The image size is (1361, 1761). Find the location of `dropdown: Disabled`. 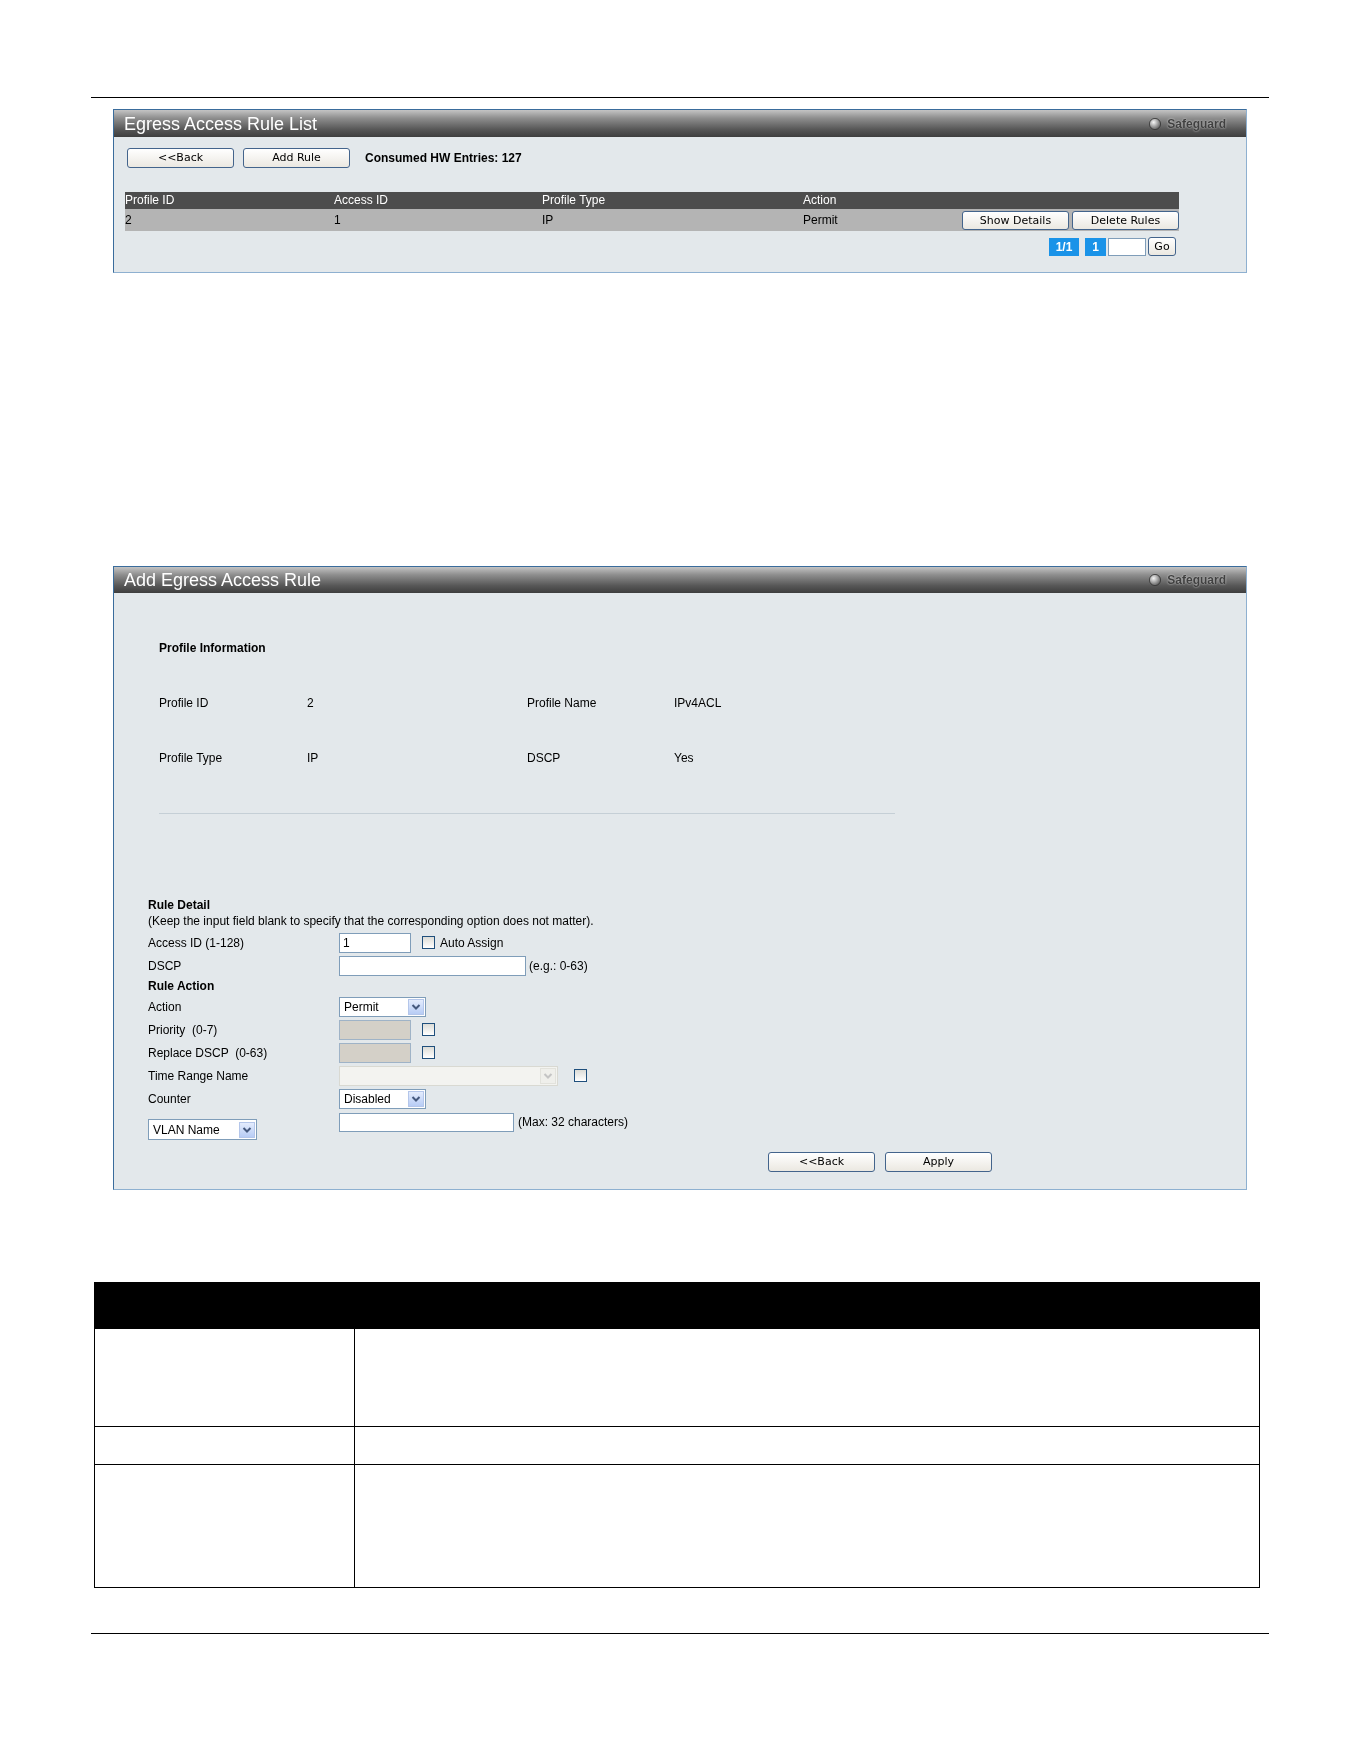

dropdown: Disabled is located at coordinates (382, 1098).